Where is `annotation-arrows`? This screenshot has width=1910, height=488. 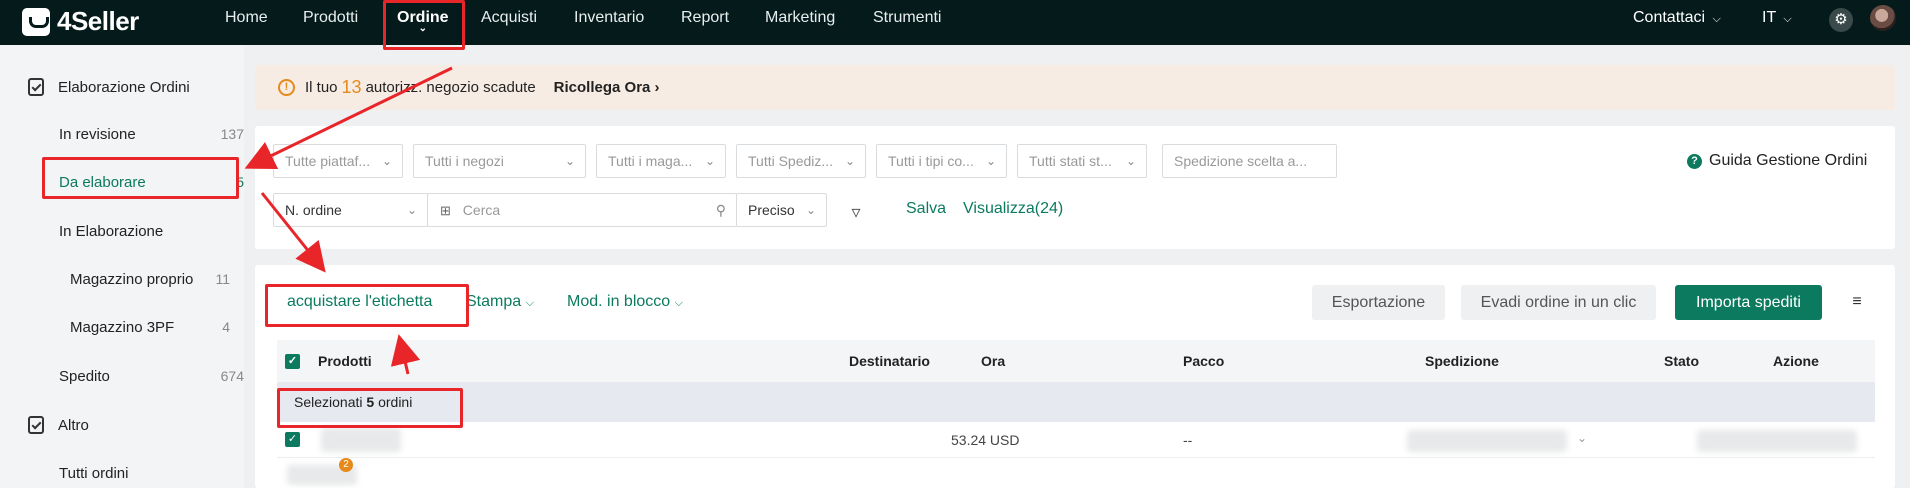 annotation-arrows is located at coordinates (348, 220).